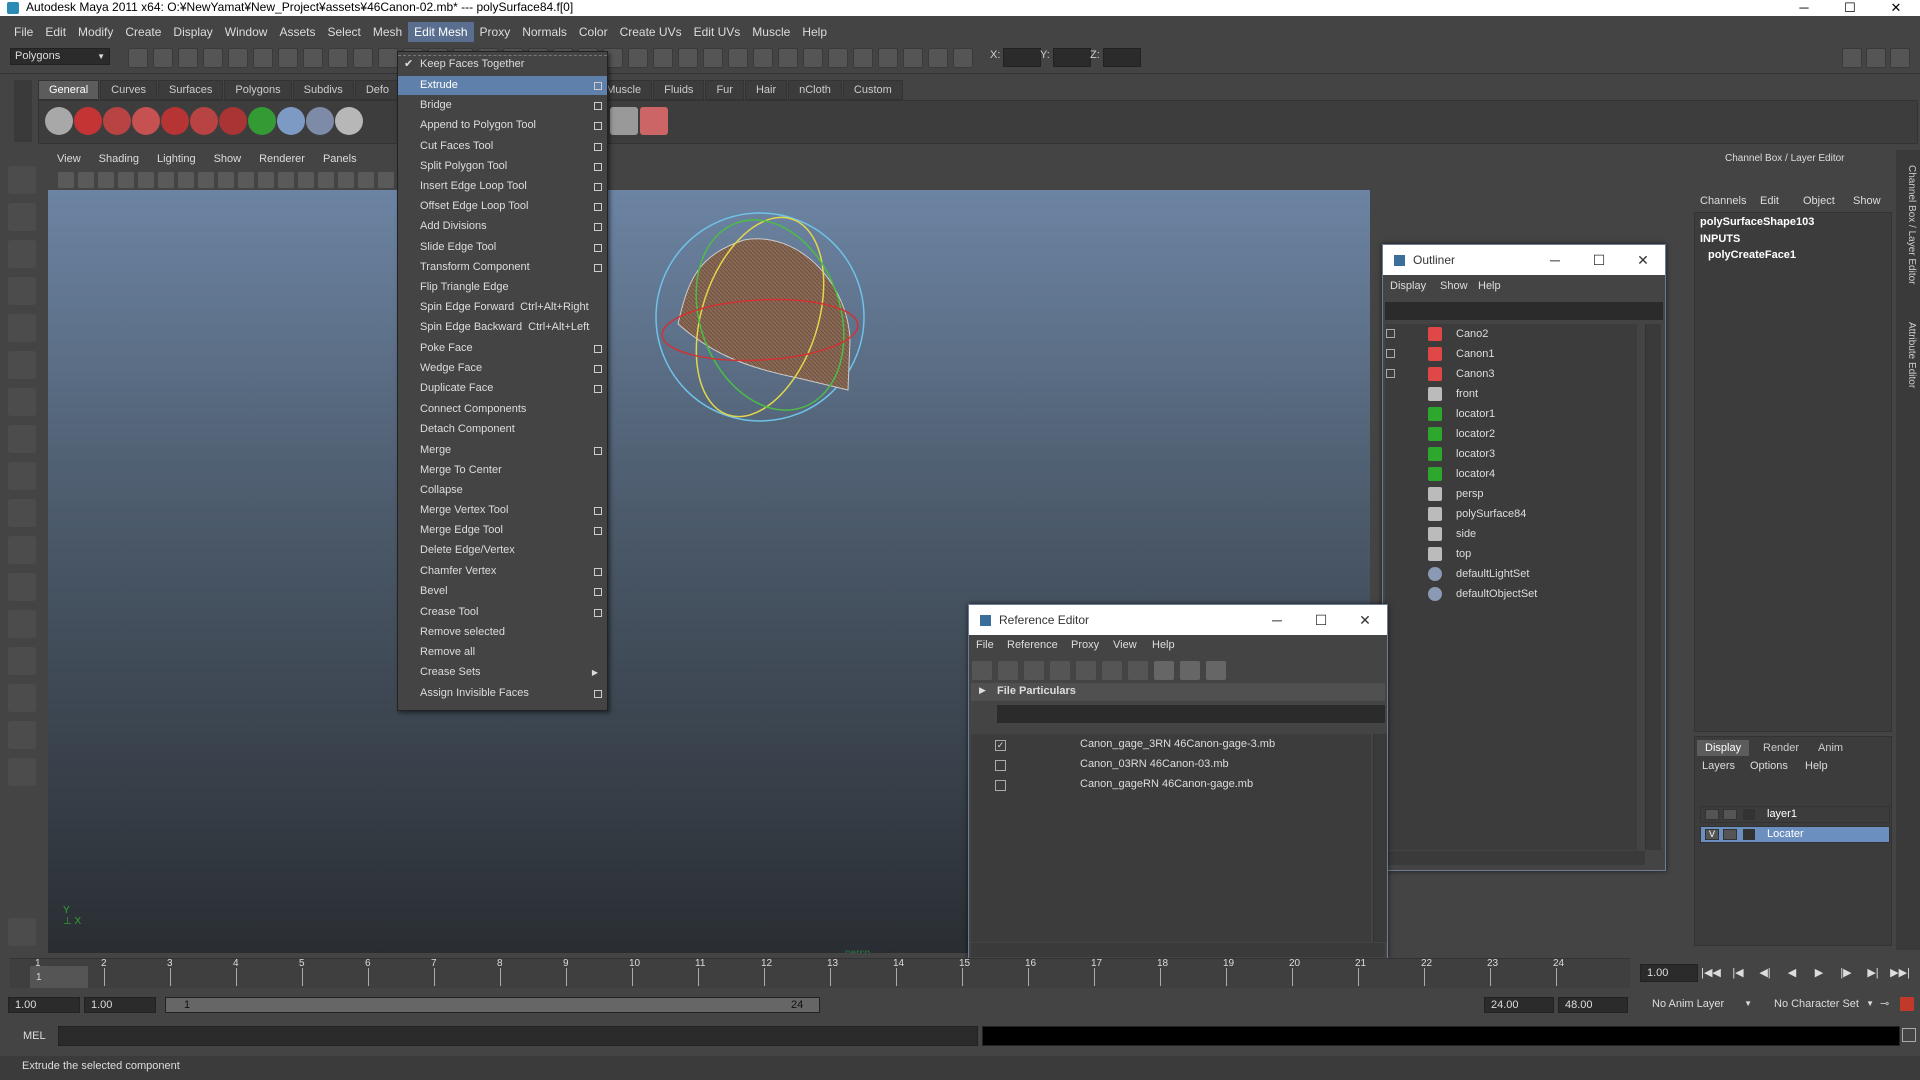 The height and width of the screenshot is (1080, 1920). What do you see at coordinates (175, 121) in the screenshot?
I see `smooth-icon` at bounding box center [175, 121].